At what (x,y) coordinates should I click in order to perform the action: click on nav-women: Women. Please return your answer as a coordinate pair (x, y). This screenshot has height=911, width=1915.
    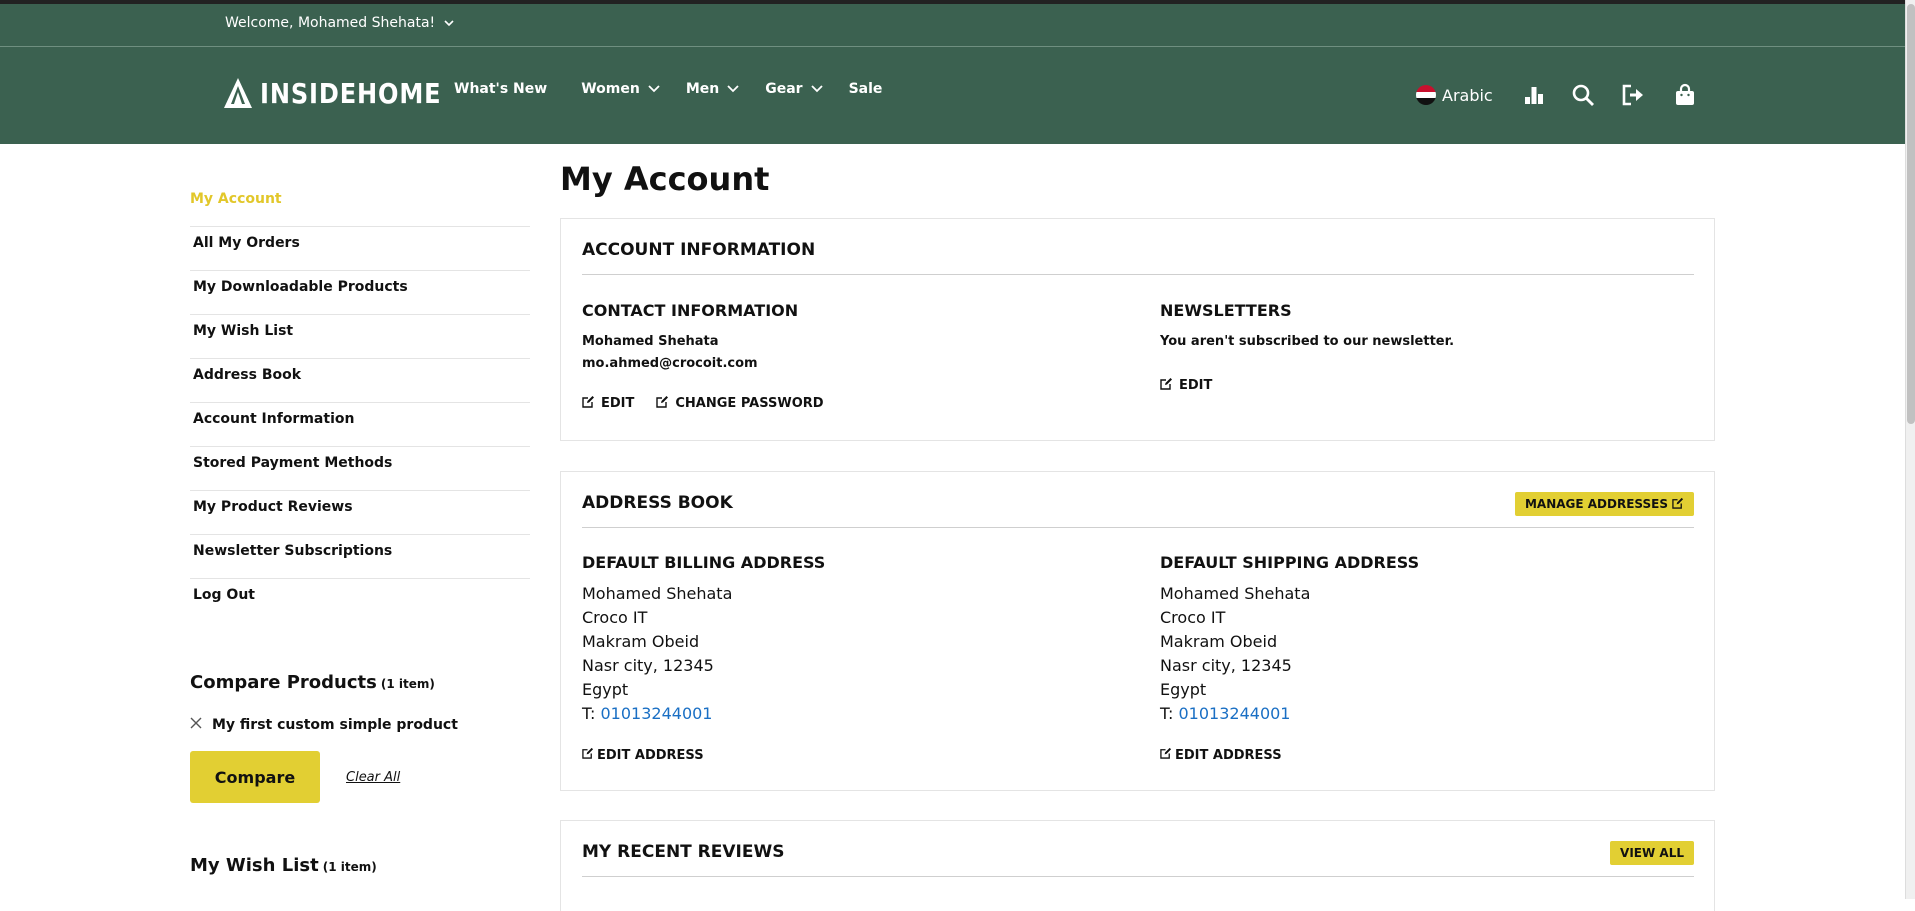
    Looking at the image, I should click on (620, 89).